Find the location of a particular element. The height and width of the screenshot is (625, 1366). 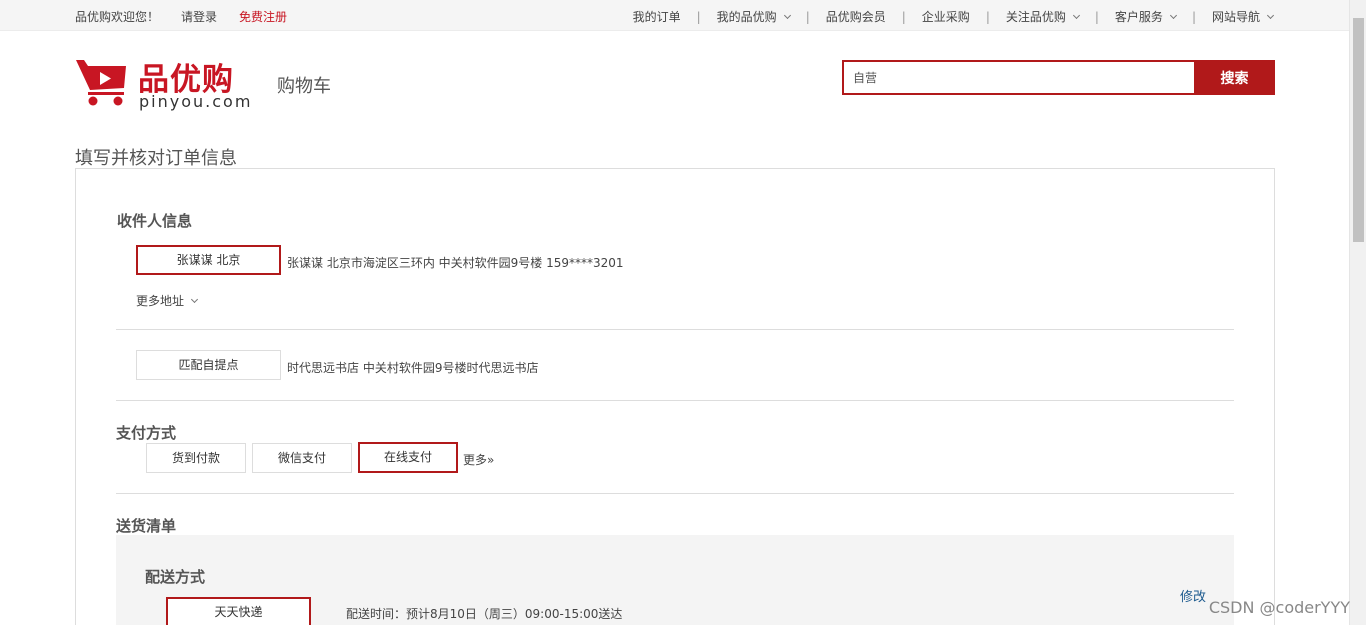

more-address-toggle: 更多地址 is located at coordinates (167, 300).